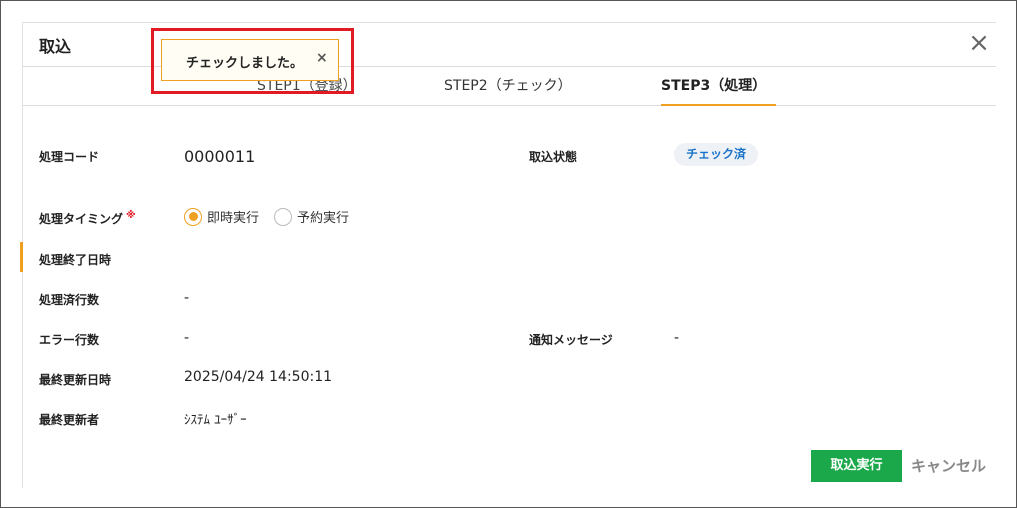 Image resolution: width=1017 pixels, height=508 pixels. I want to click on scroll-indicator, so click(21, 257).